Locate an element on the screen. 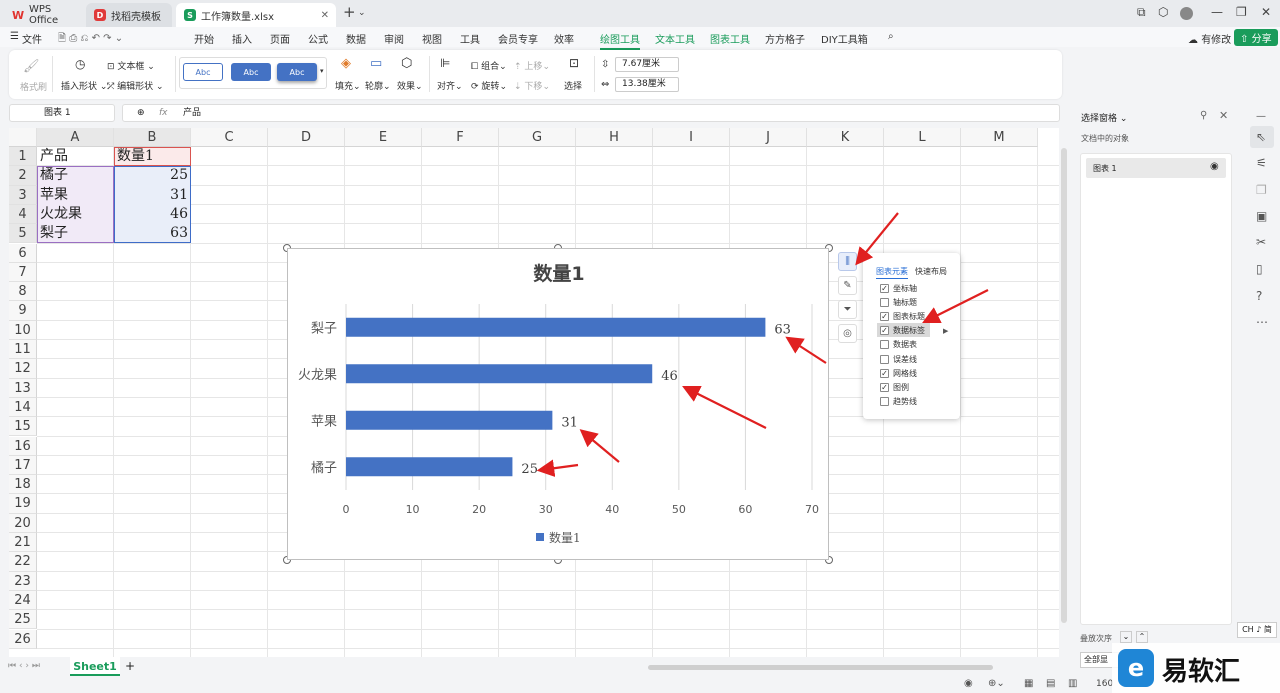  tab-wps-office: W WPS Office is located at coordinates (43, 15).